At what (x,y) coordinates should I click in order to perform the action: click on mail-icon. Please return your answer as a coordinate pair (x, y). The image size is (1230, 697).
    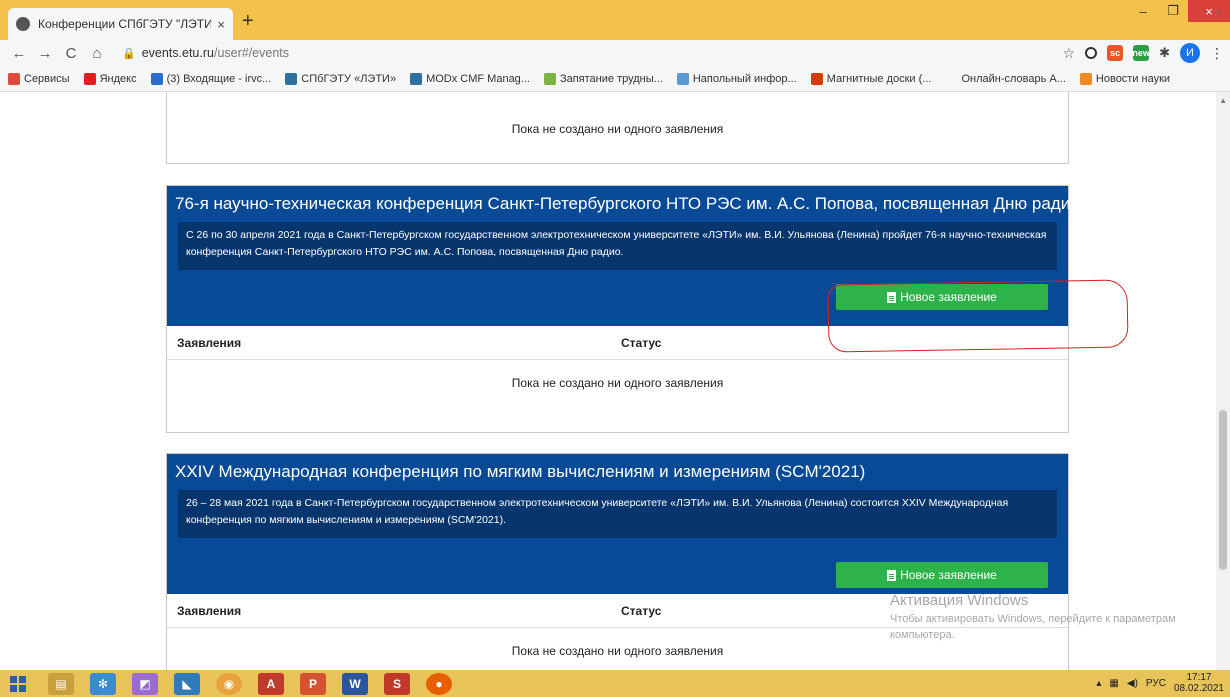
    Looking at the image, I should click on (156, 78).